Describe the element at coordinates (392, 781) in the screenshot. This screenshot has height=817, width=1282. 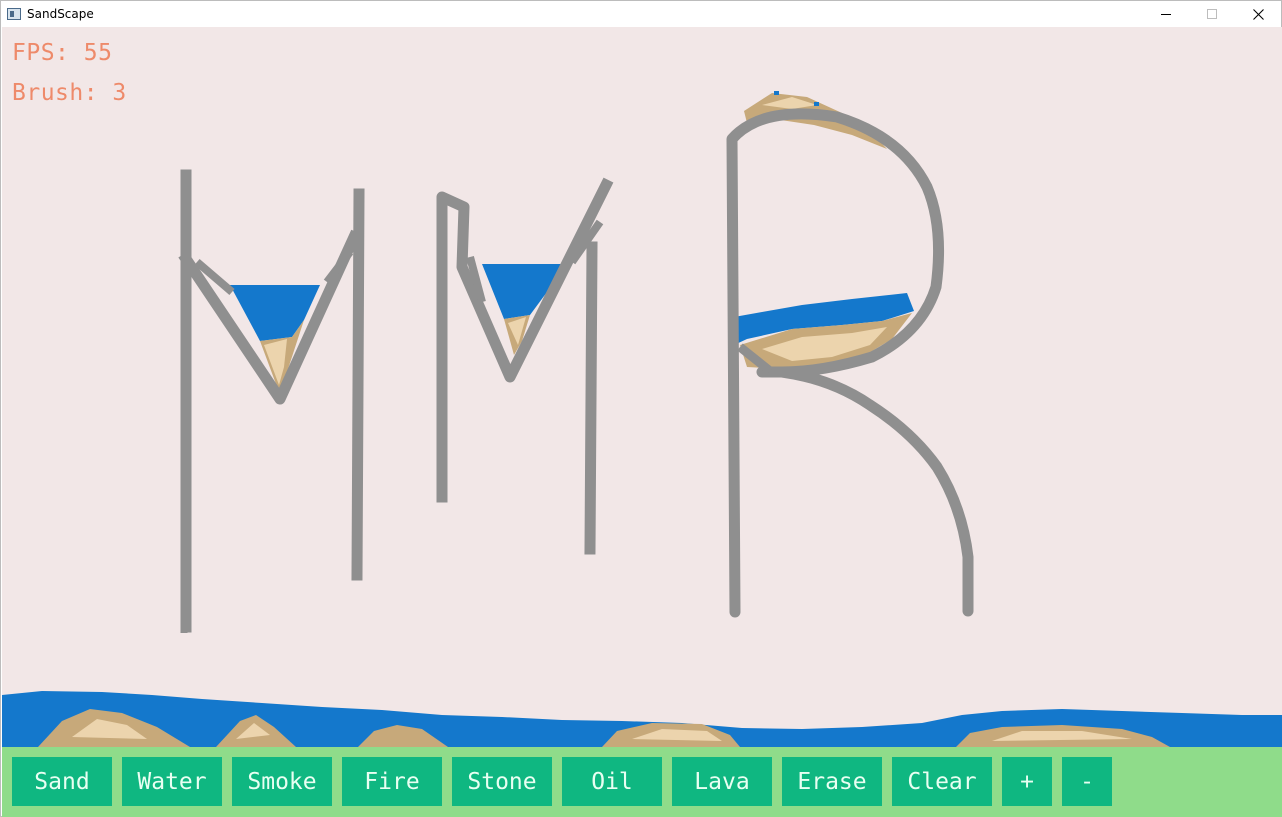
I see `fire-button: Fire` at that location.